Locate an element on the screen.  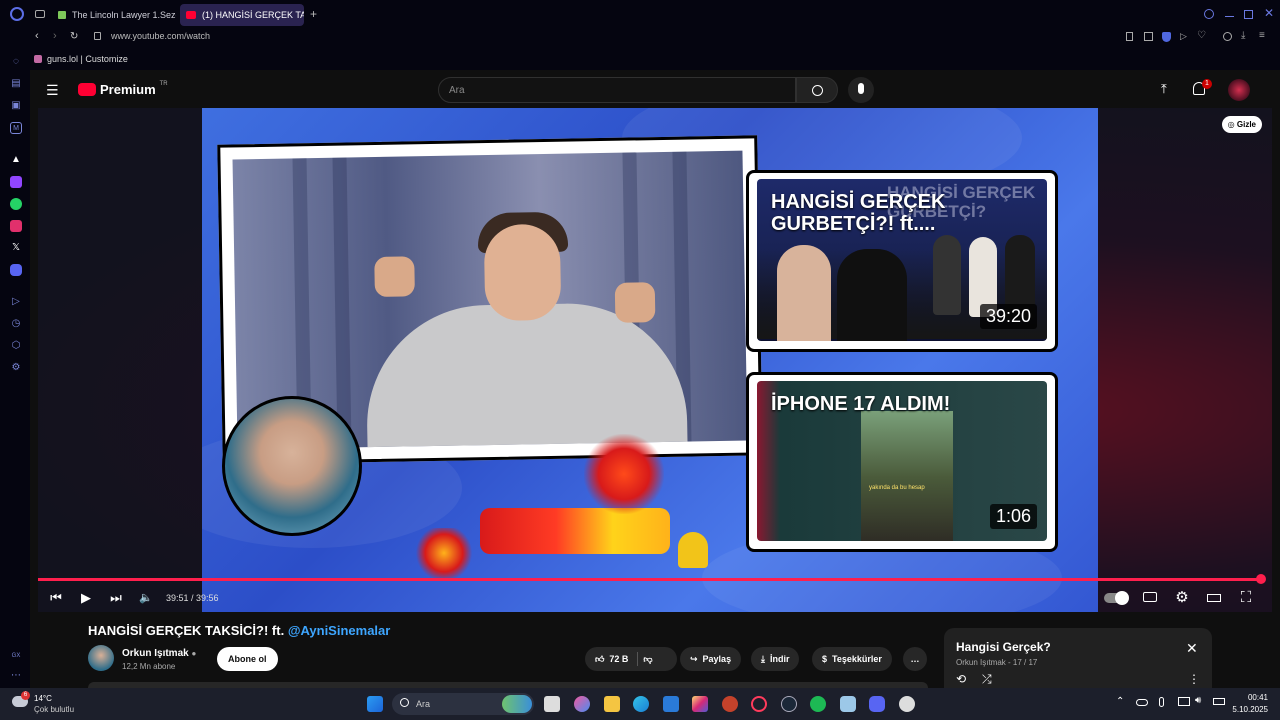
windows-start-icon is located at coordinates (375, 704).